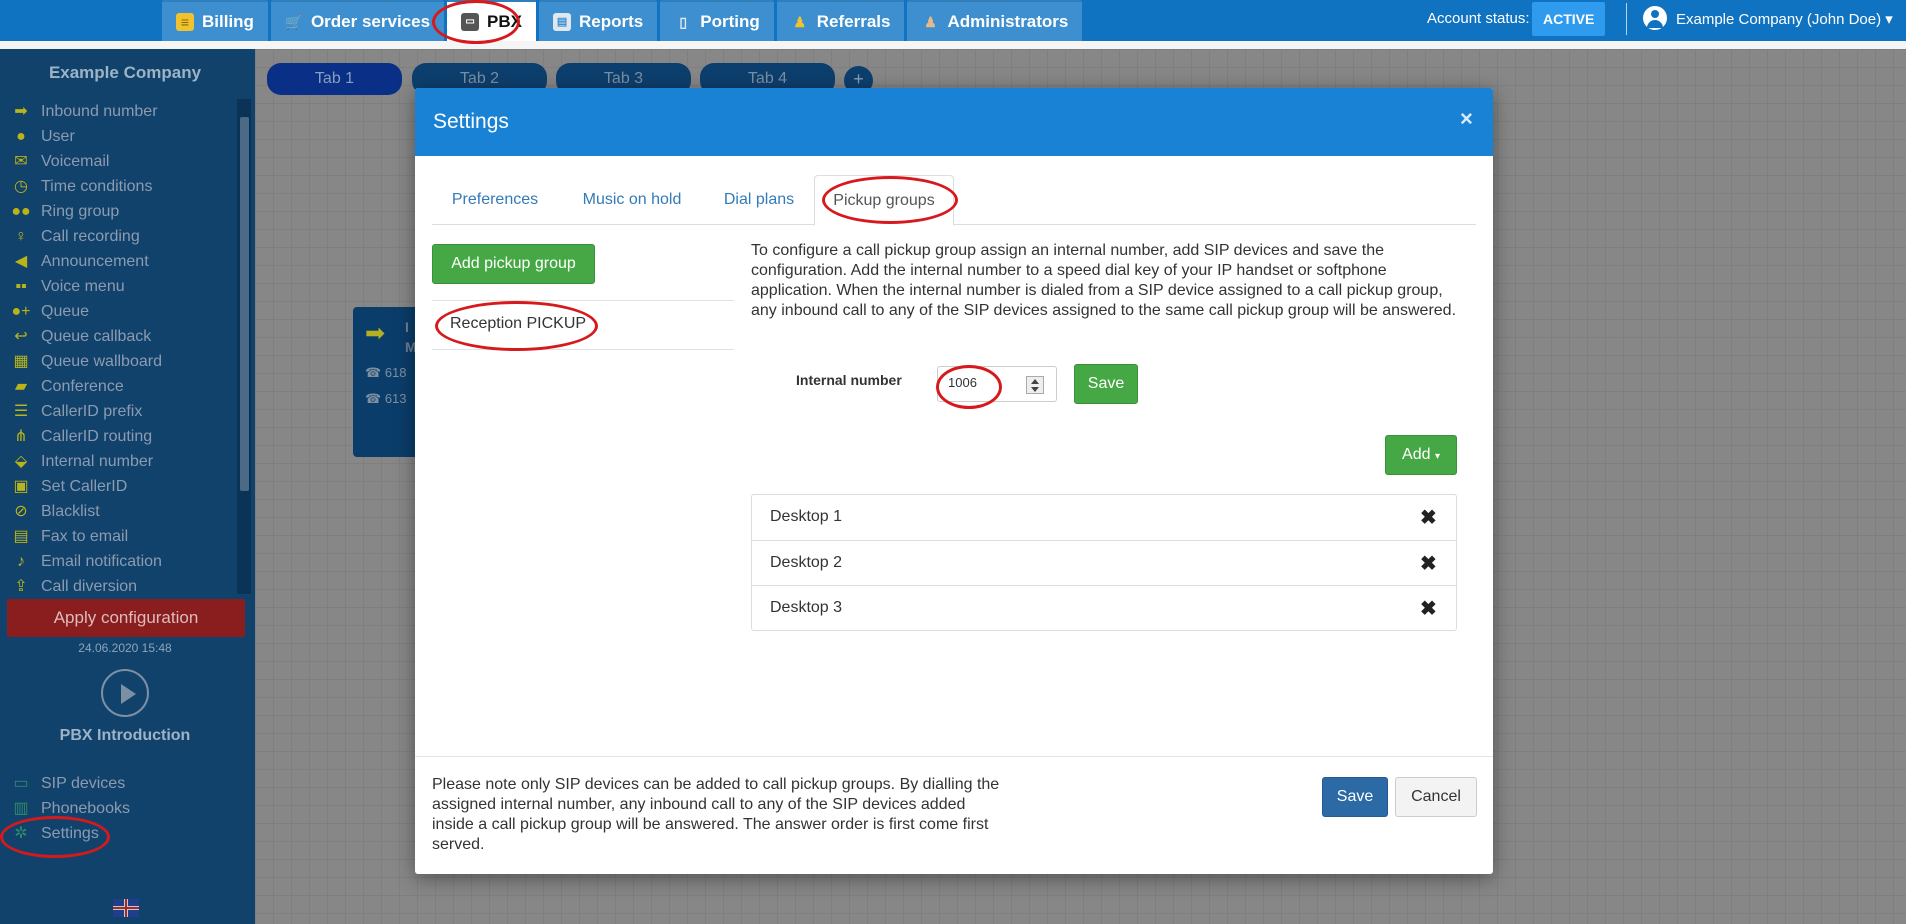 Image resolution: width=1906 pixels, height=924 pixels. I want to click on sidebar-item-label: Voice menu, so click(83, 286).